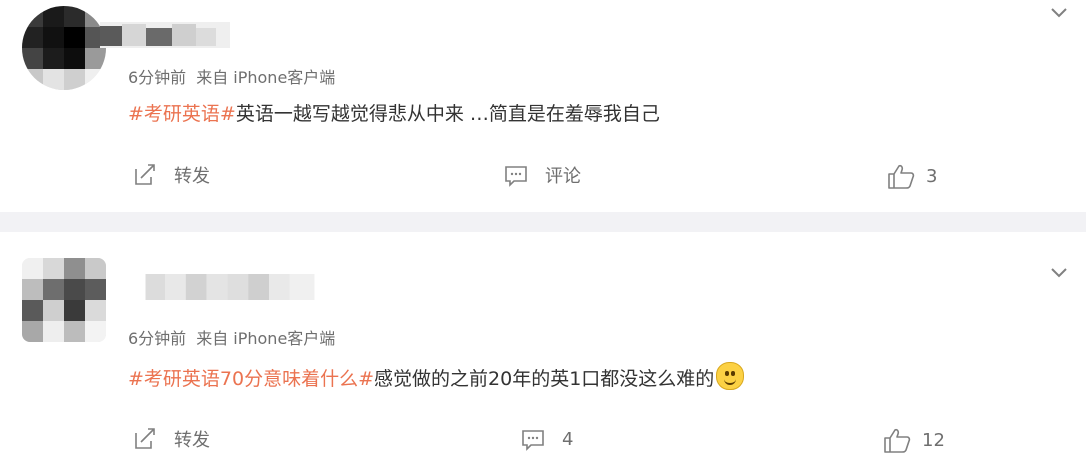 The width and height of the screenshot is (1086, 462). Describe the element at coordinates (568, 439) in the screenshot. I see `comment-count: 4` at that location.